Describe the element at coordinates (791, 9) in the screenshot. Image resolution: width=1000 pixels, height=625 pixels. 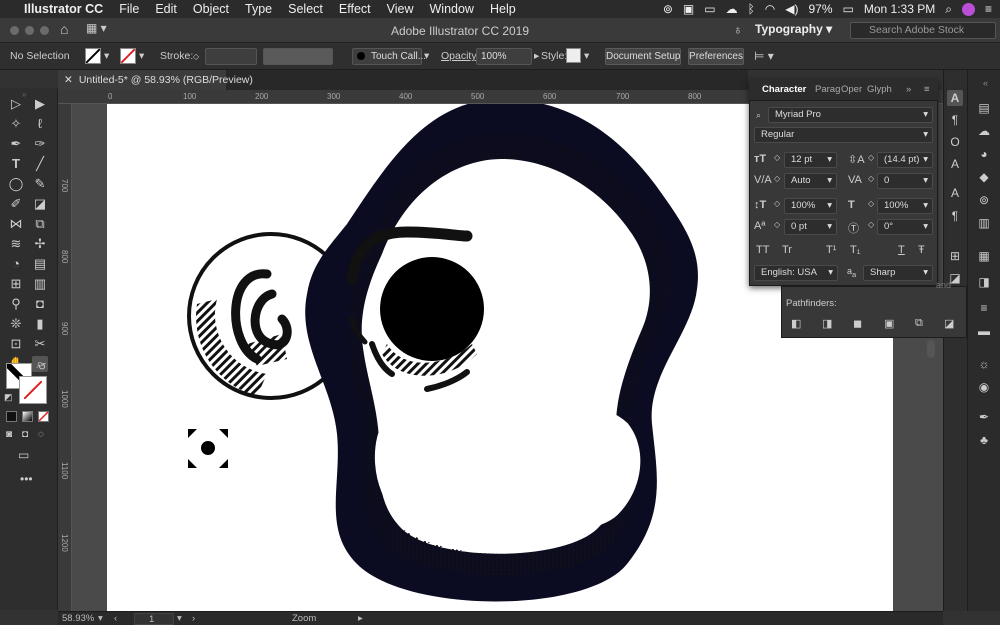
I see `volume-icon: ◀)` at that location.